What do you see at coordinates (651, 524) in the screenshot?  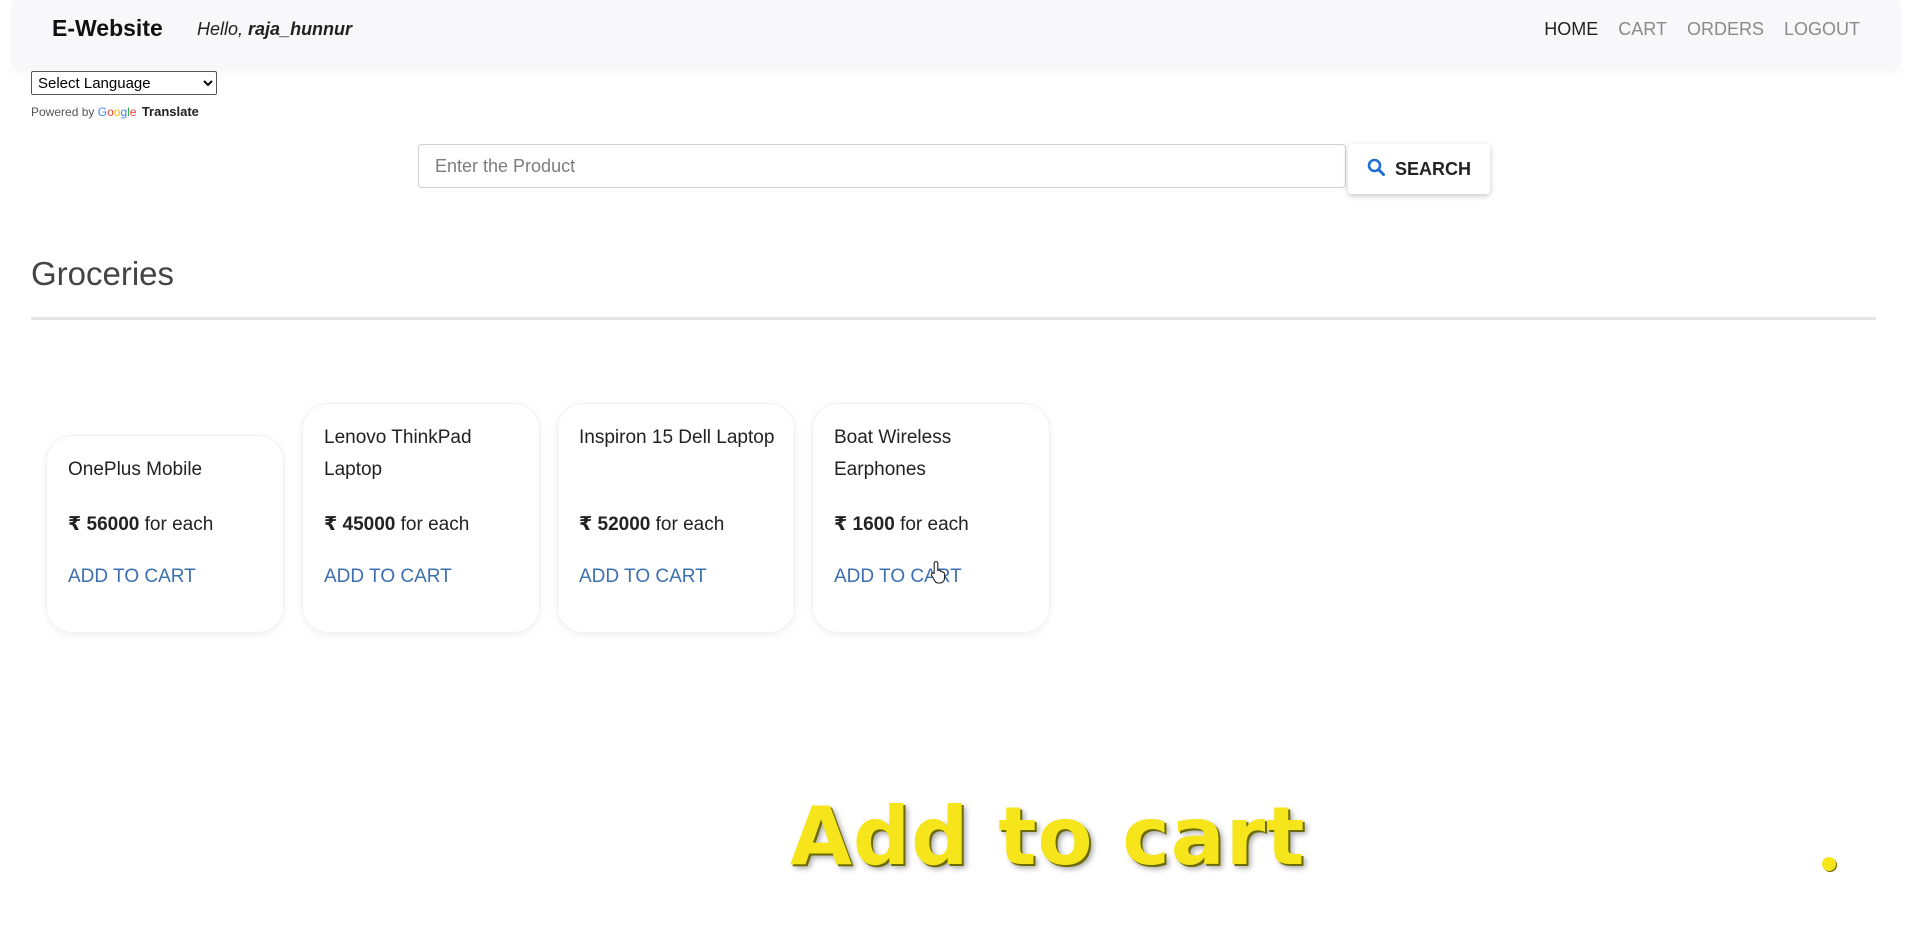 I see `product-price: ₹ 52000 for each` at bounding box center [651, 524].